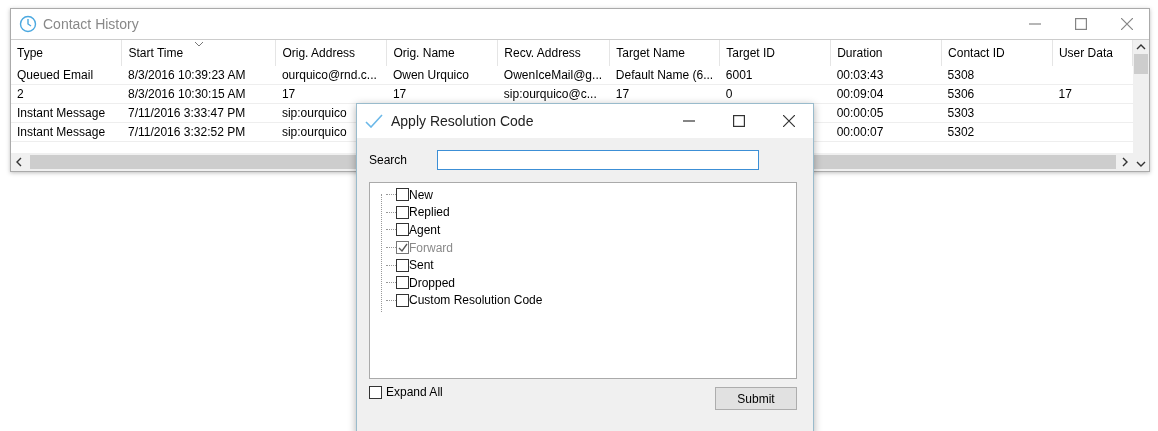 This screenshot has height=431, width=1158. Describe the element at coordinates (186, 132) in the screenshot. I see `table-cell: 7/11/2016 3:32:52 PM` at that location.